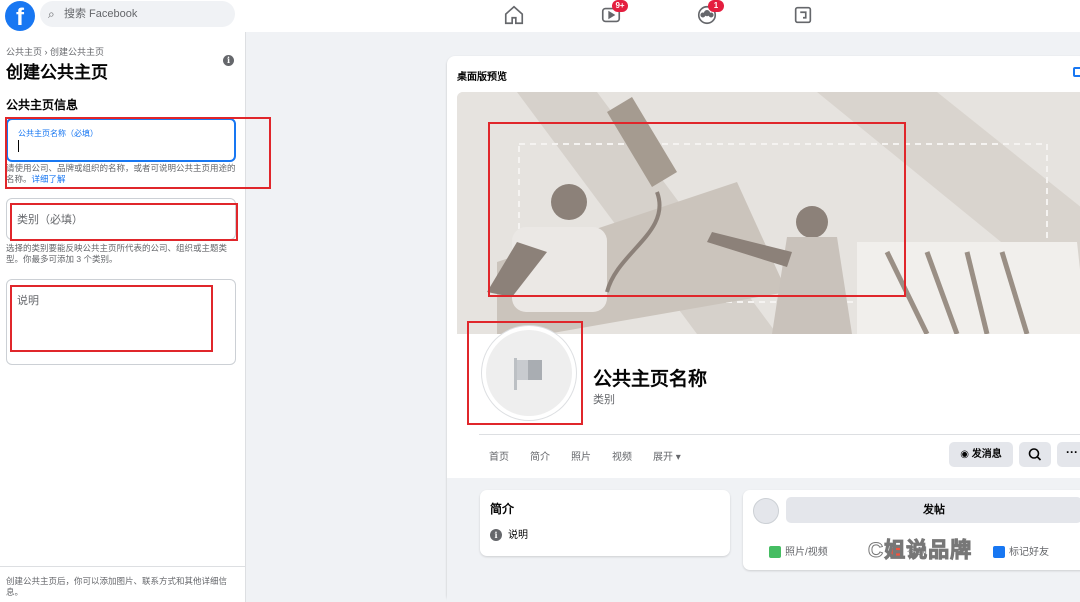  Describe the element at coordinates (595, 455) in the screenshot. I see `page-tabs: 首页 简介 照片 视频 展开 ▾` at that location.